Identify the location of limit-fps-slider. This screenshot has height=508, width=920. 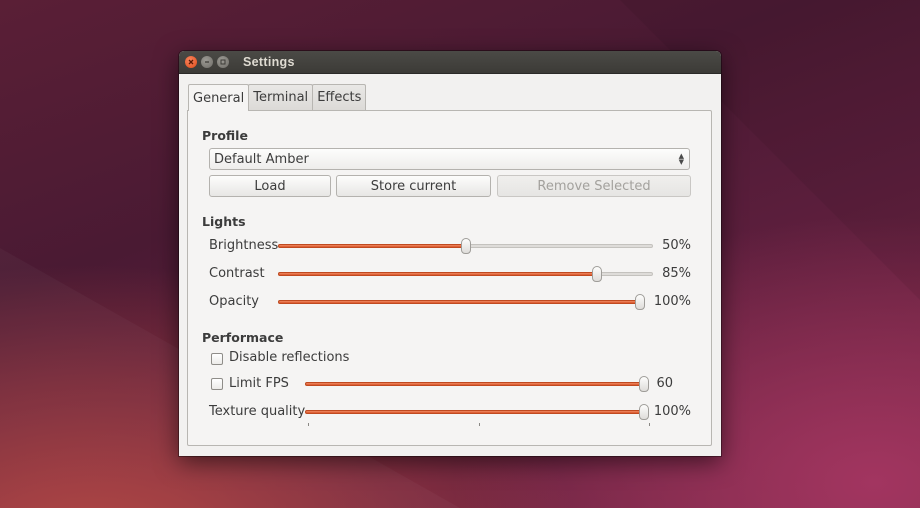
(477, 384).